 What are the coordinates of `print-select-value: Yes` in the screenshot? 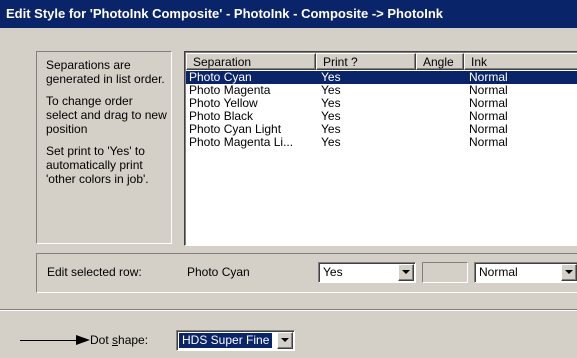 It's located at (333, 272).